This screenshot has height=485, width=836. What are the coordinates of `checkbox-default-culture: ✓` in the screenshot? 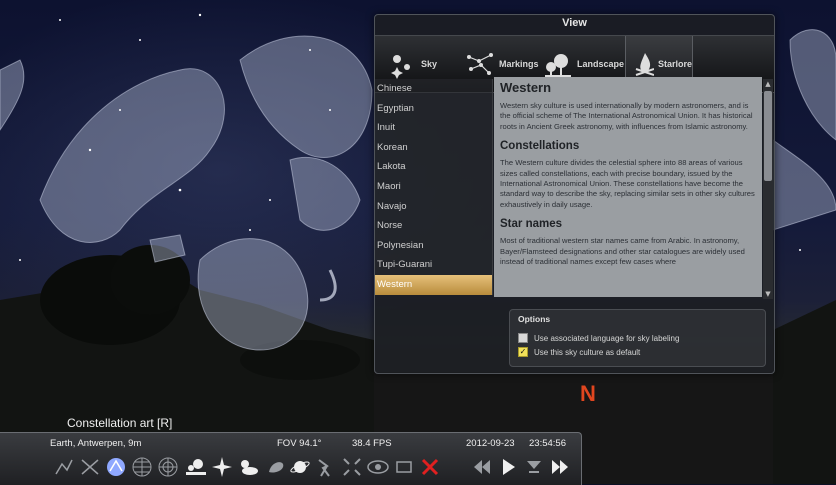 It's located at (523, 352).